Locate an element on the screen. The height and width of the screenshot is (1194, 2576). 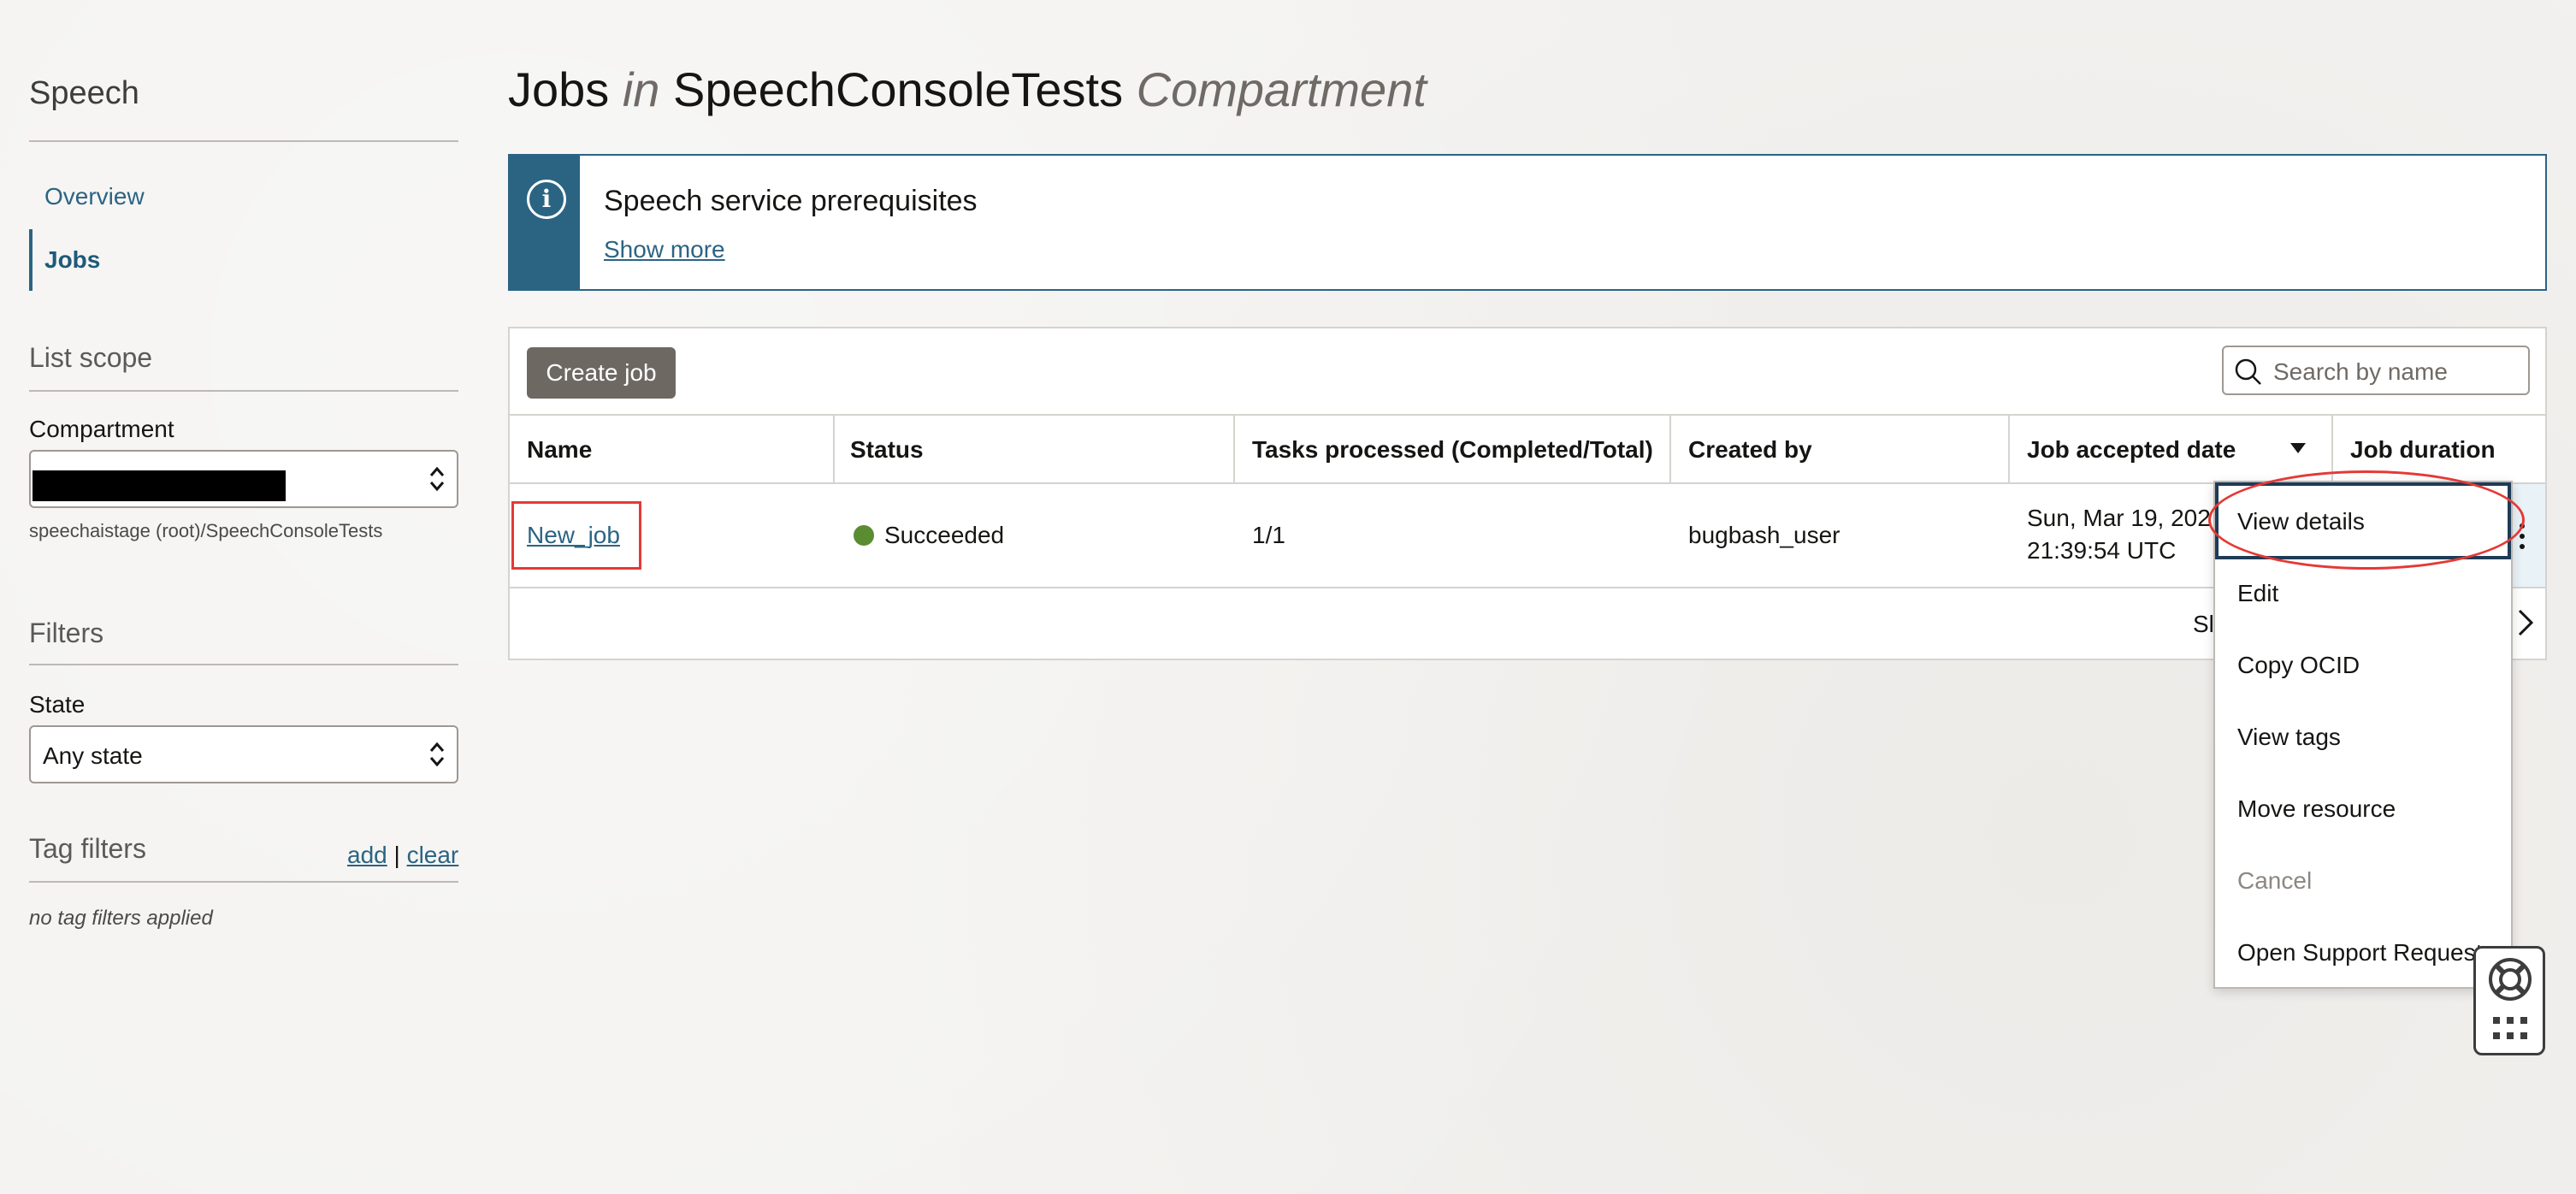
service-title: Speech is located at coordinates (84, 93).